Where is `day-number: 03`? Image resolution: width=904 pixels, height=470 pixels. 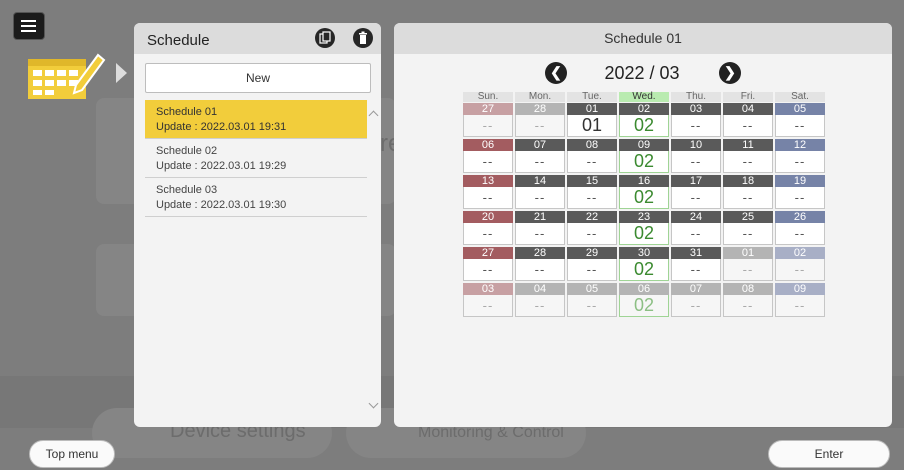
day-number: 03 is located at coordinates (696, 109).